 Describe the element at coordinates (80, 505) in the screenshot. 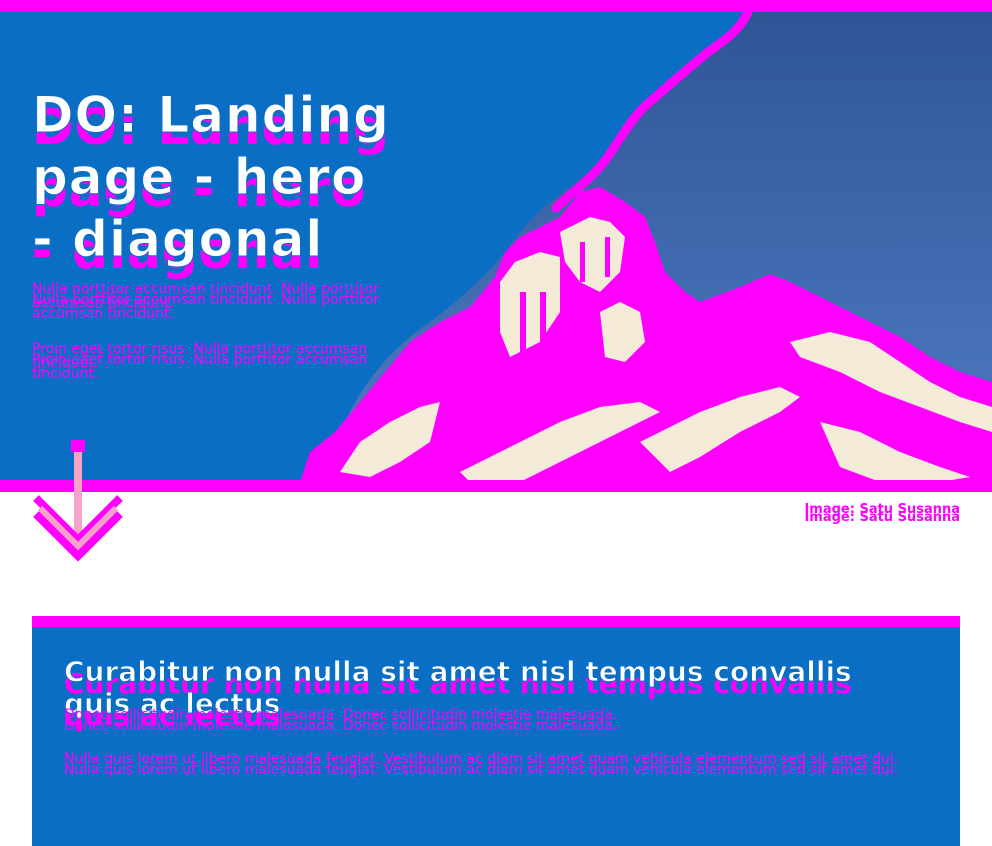

I see `scroll-down-arrow-icon` at that location.